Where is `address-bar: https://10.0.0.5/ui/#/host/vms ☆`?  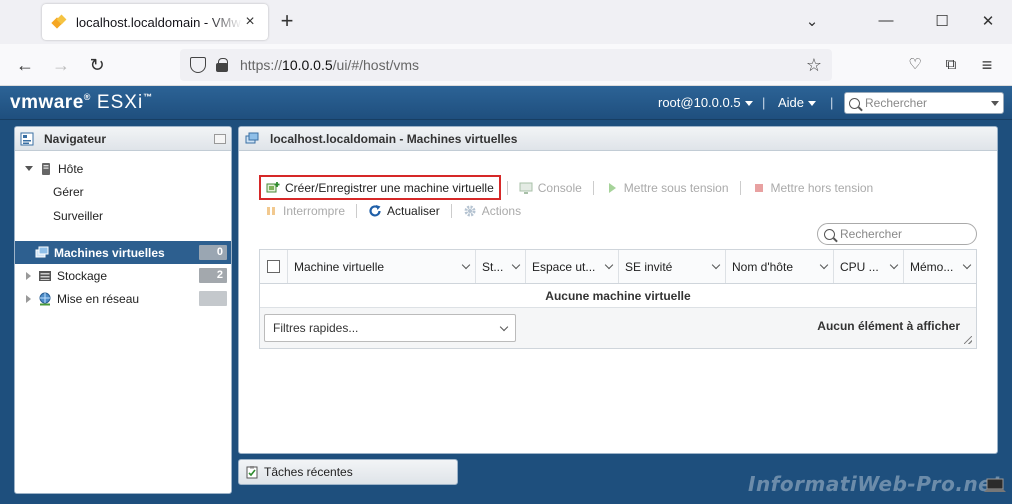
address-bar: https://10.0.0.5/ui/#/host/vms ☆ is located at coordinates (506, 65).